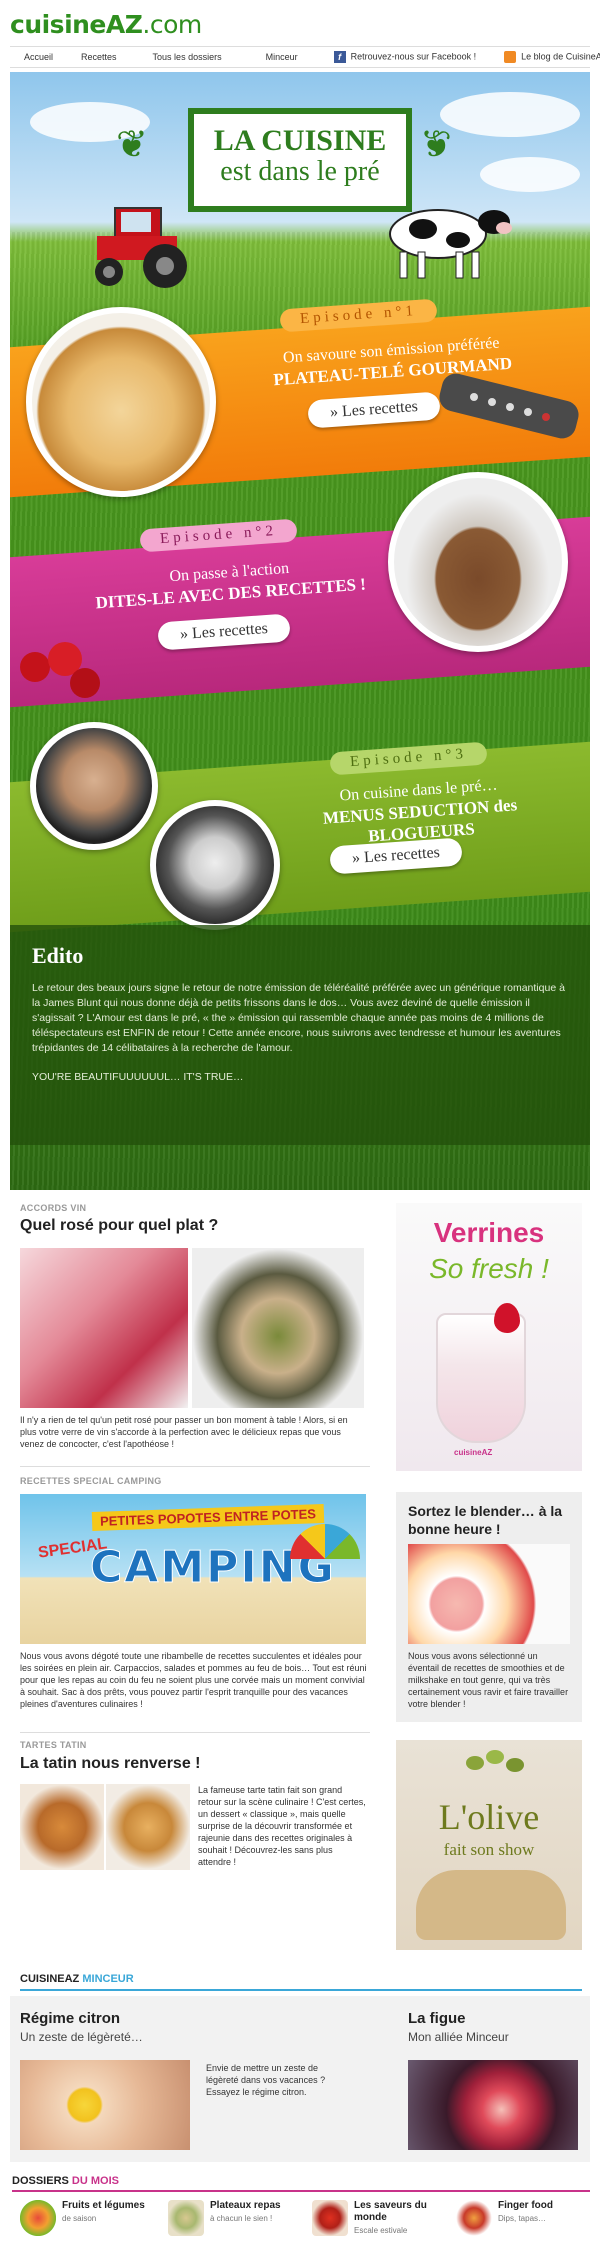  Describe the element at coordinates (187, 57) in the screenshot. I see `nav-dossiers: Tous les dossiers` at that location.